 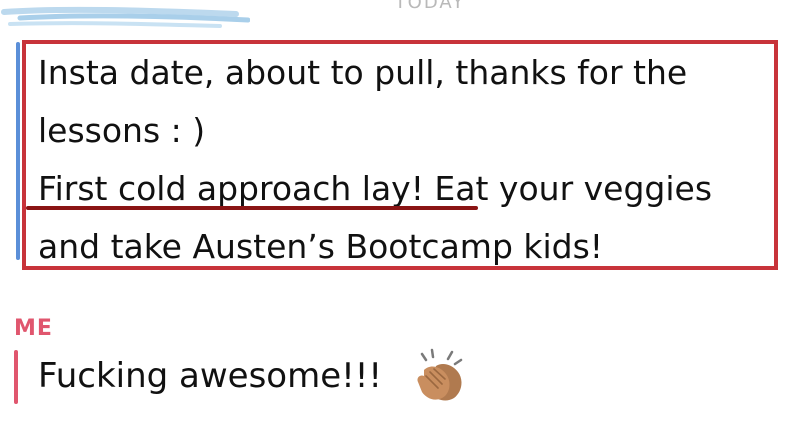 What do you see at coordinates (125, 17) in the screenshot?
I see `redacted-contact-name` at bounding box center [125, 17].